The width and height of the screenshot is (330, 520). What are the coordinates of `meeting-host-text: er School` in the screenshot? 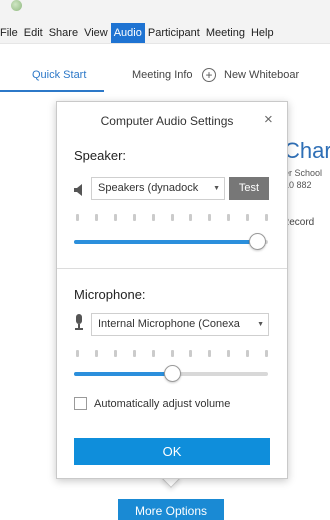 It's located at (303, 173).